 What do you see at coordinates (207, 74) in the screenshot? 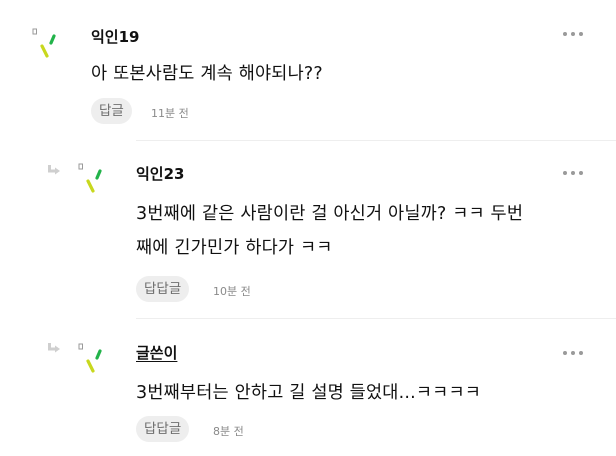
I see `comment-text-line: 아 또본사람도 계속 해야되나??` at bounding box center [207, 74].